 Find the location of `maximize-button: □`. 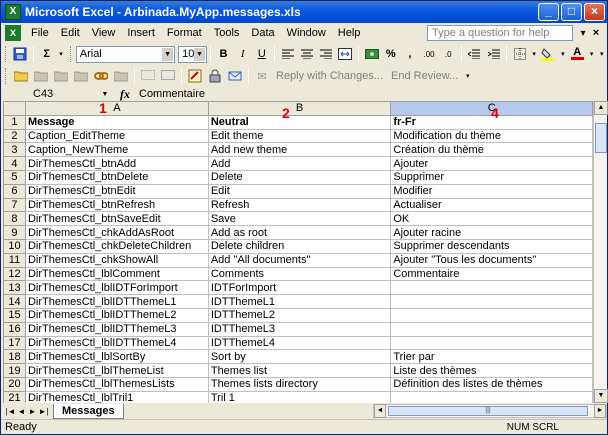

maximize-button: □ is located at coordinates (571, 12).